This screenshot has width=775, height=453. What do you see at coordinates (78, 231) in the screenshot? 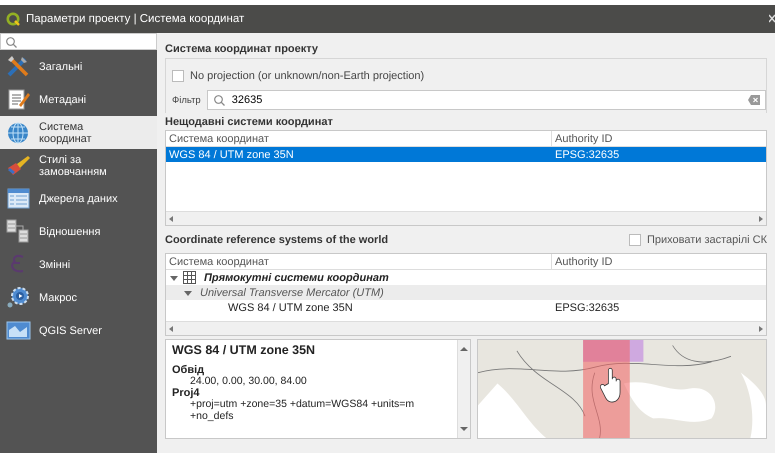
I see `sidebar-item: Відношення` at bounding box center [78, 231].